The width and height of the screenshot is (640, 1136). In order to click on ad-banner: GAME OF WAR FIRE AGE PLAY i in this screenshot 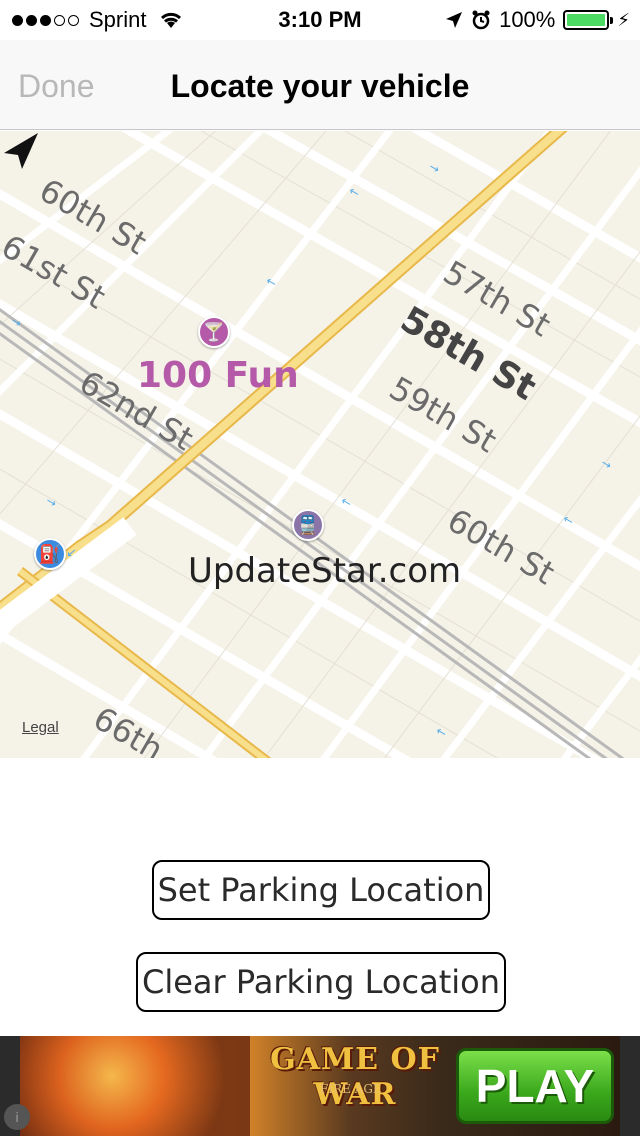, I will do `click(320, 1086)`.